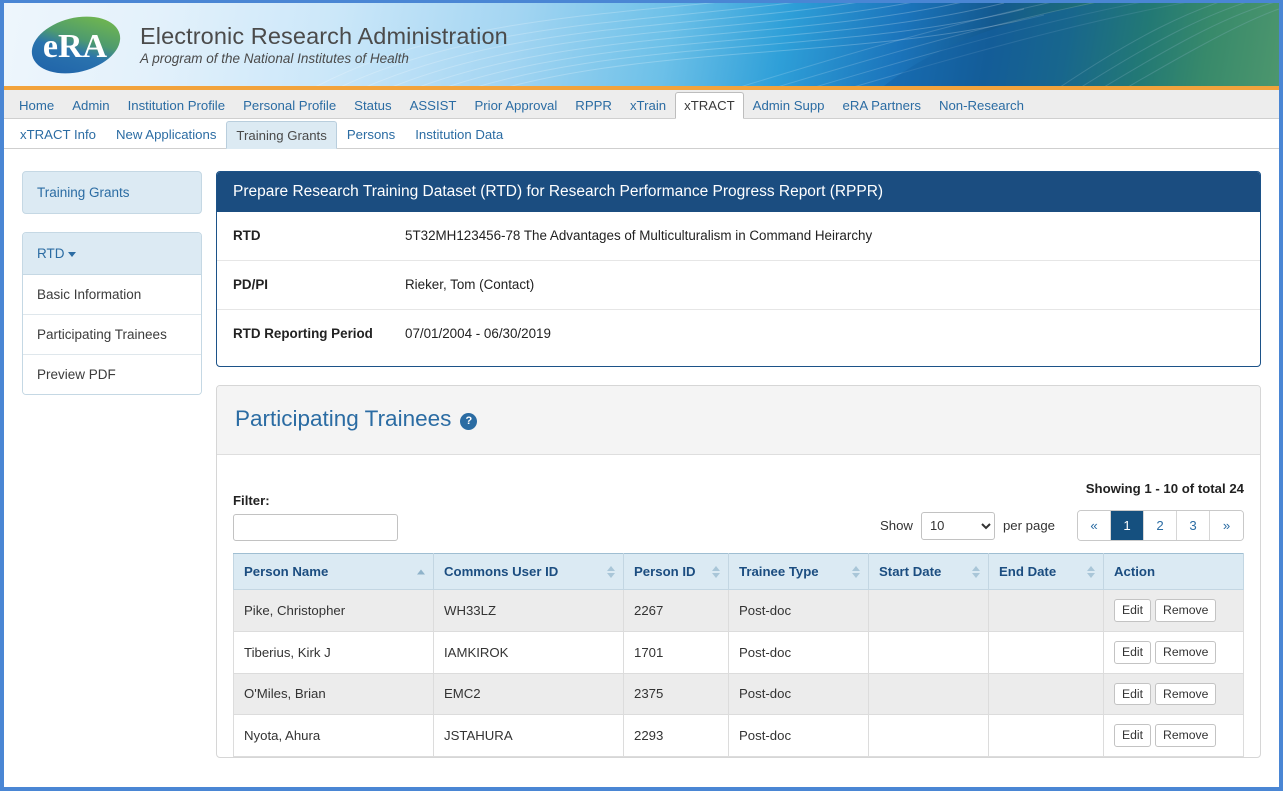 This screenshot has height=791, width=1283. I want to click on filter-input, so click(315, 528).